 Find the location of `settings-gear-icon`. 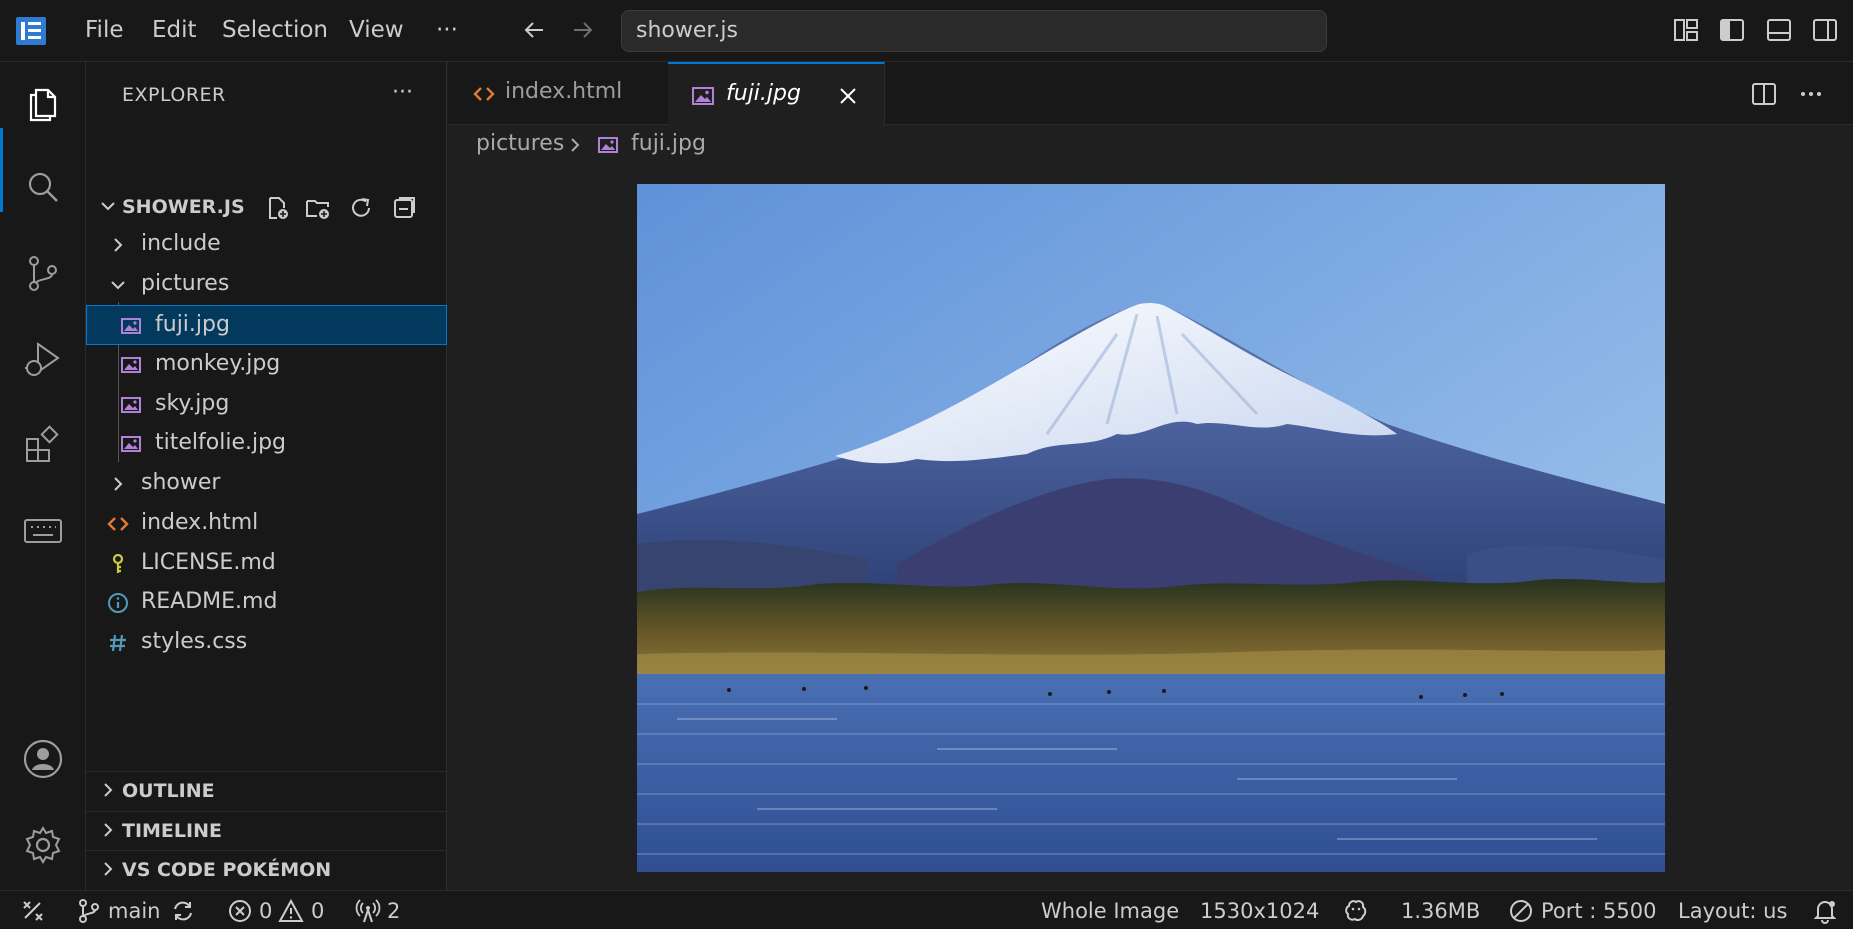

settings-gear-icon is located at coordinates (43, 845).